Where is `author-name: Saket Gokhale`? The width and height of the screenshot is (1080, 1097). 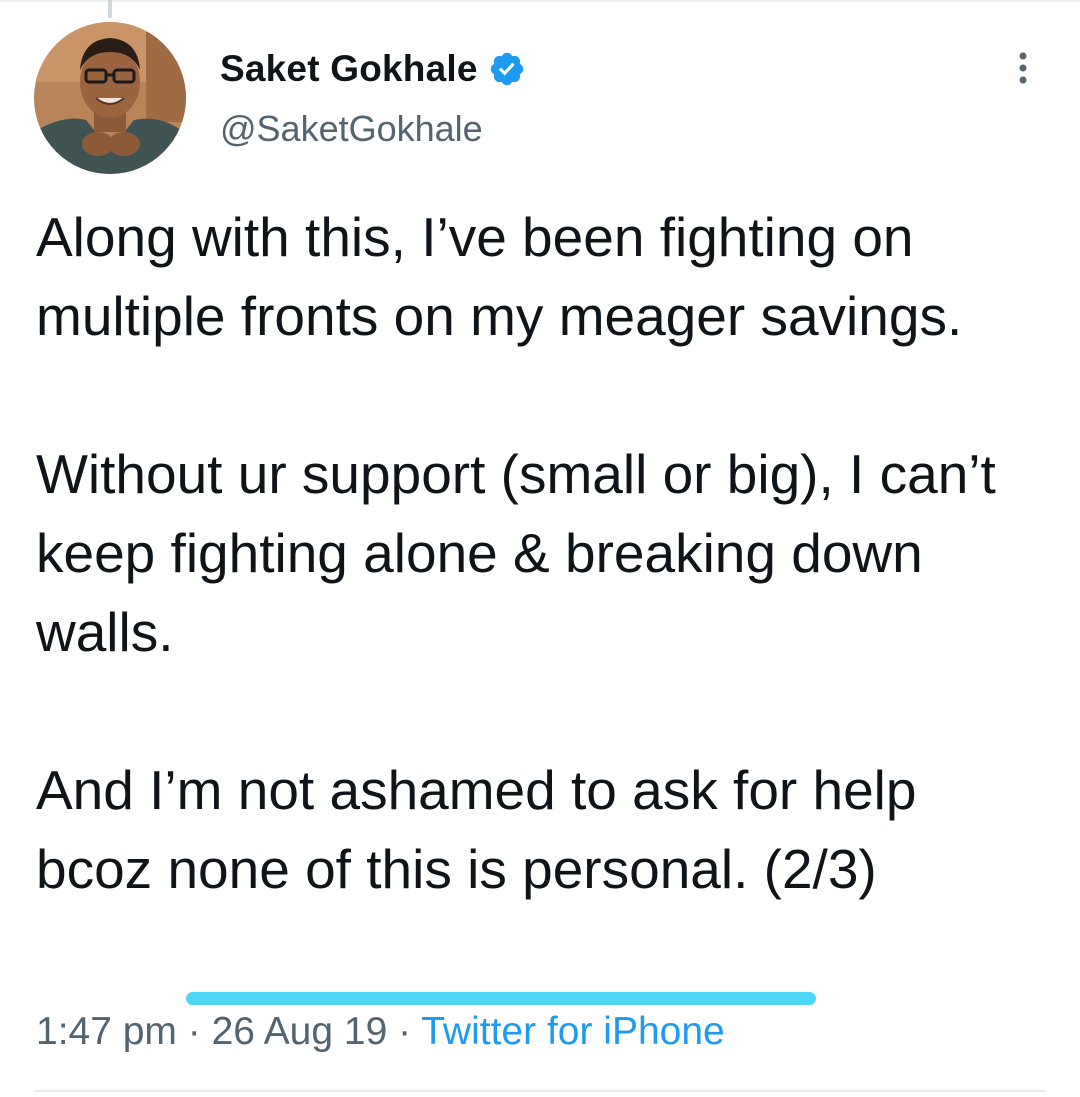 author-name: Saket Gokhale is located at coordinates (349, 69).